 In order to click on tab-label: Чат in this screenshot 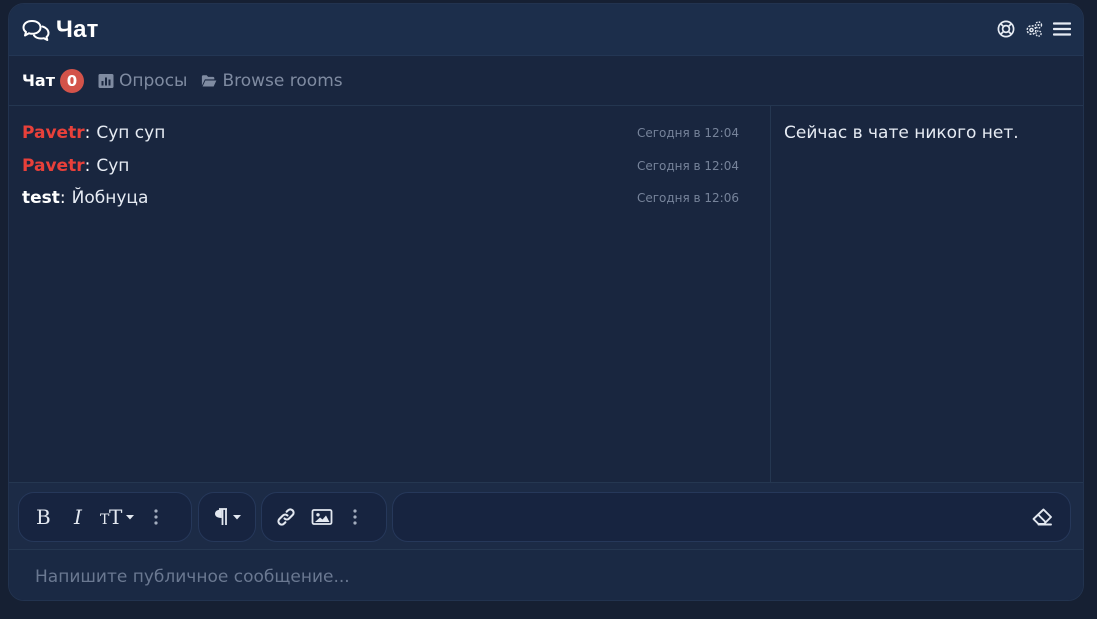, I will do `click(38, 80)`.